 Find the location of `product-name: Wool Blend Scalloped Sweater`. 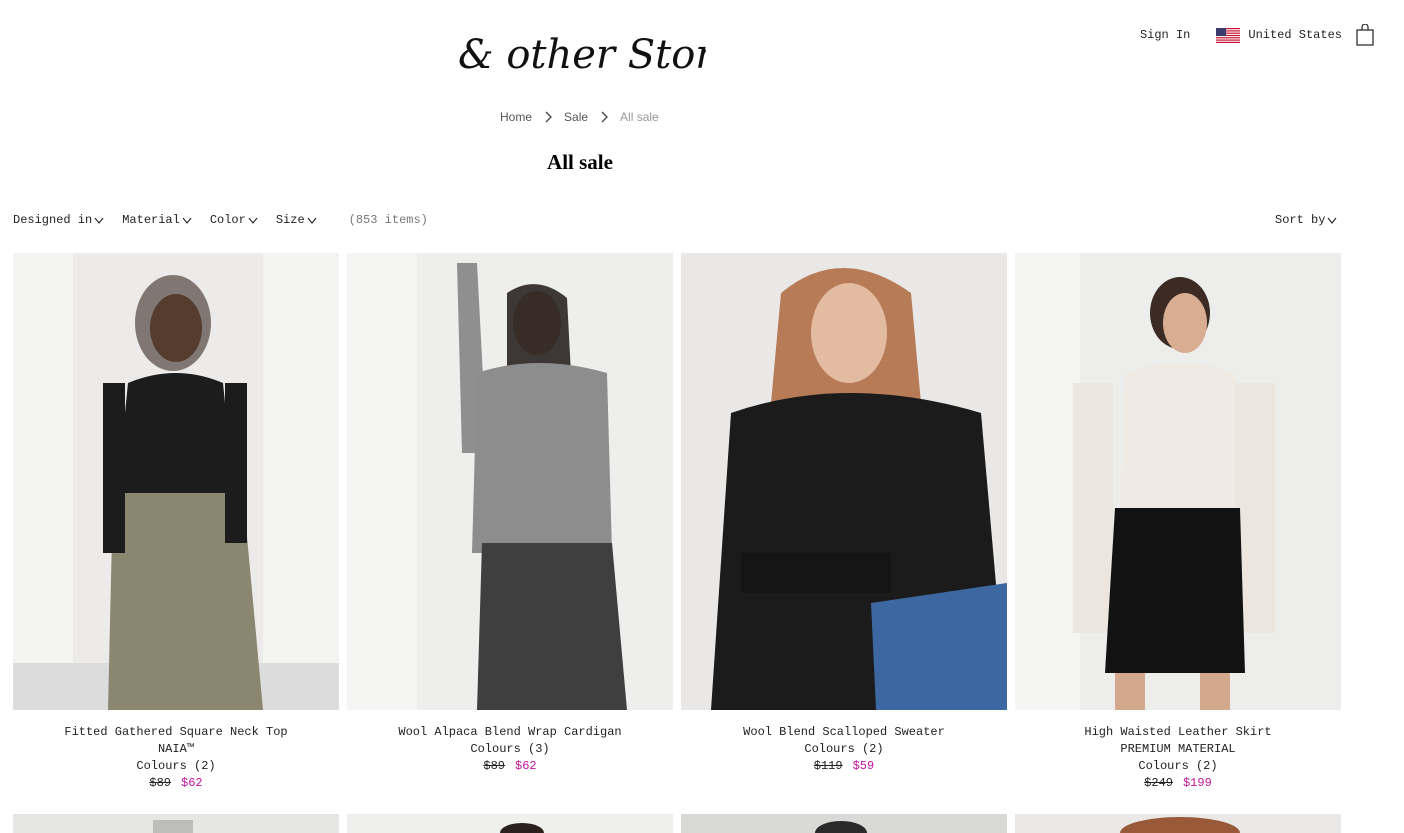

product-name: Wool Blend Scalloped Sweater is located at coordinates (844, 732).